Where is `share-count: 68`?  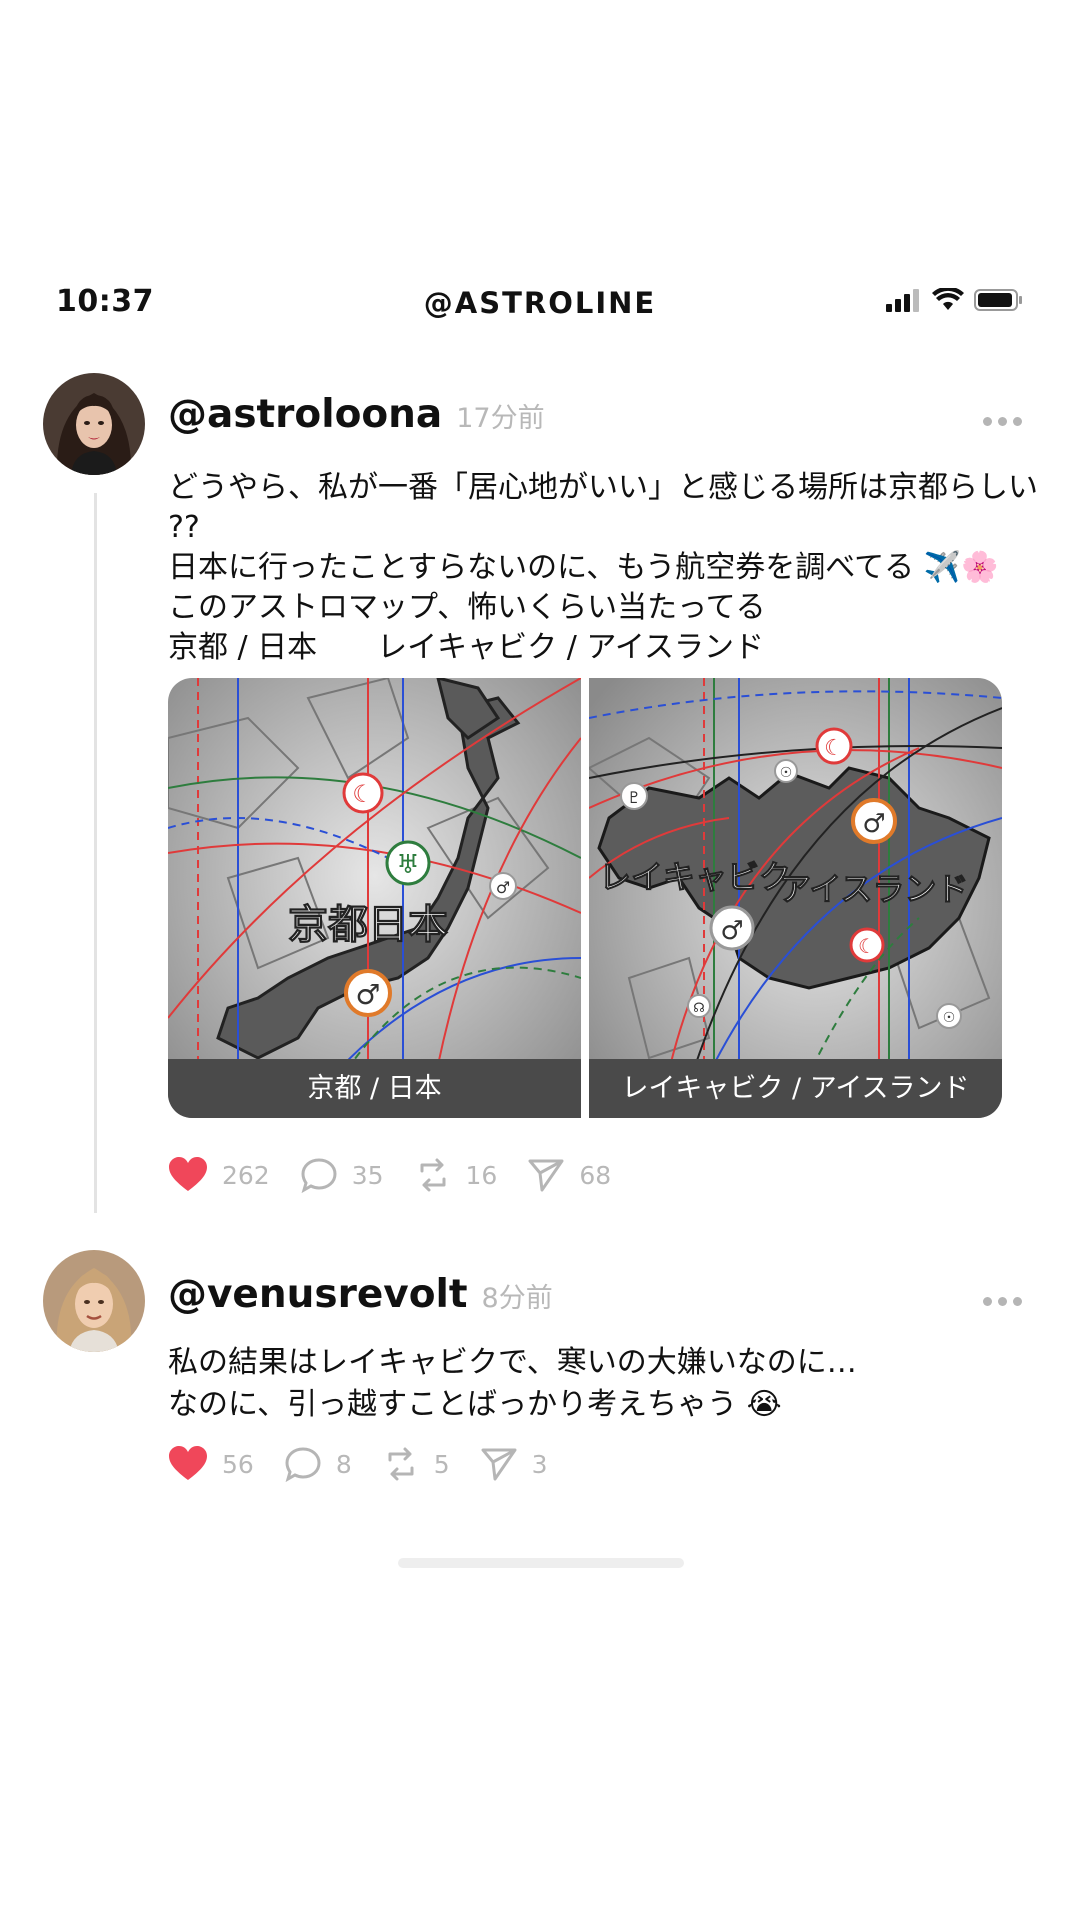
share-count: 68 is located at coordinates (595, 1175).